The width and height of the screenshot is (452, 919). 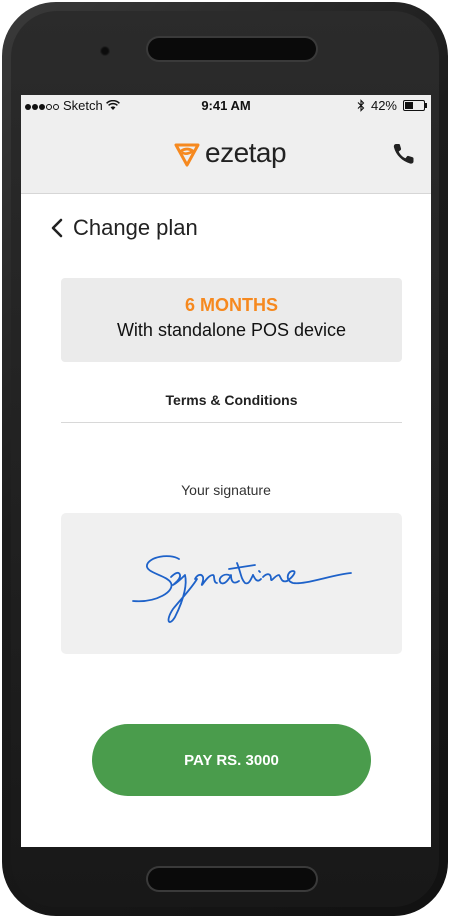 I want to click on pay-button: PAY RS. 3000, so click(x=231, y=760).